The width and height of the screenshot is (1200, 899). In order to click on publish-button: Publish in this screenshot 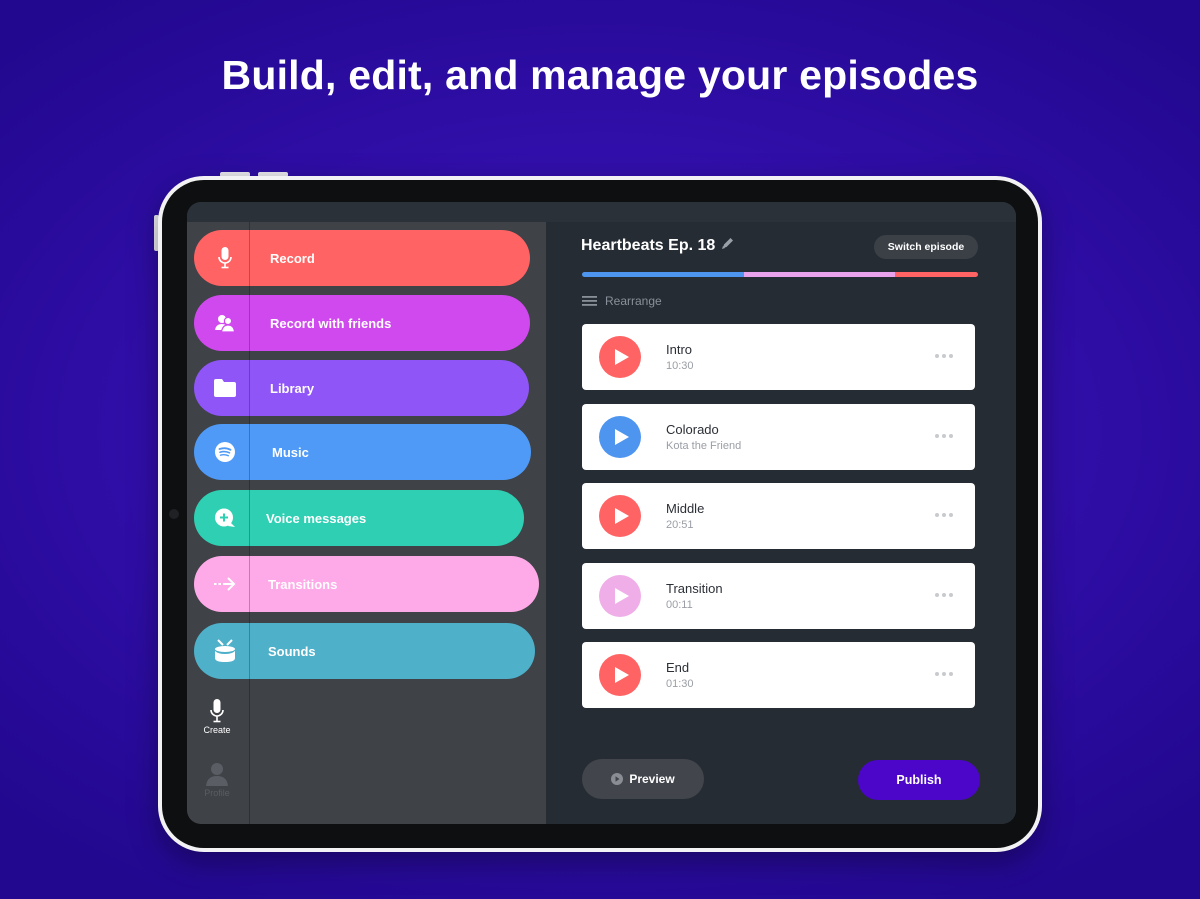, I will do `click(919, 780)`.